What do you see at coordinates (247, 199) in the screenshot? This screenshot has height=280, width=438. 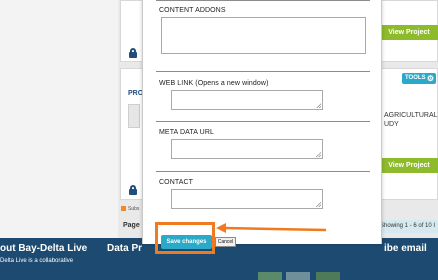 I see `contact-field` at bounding box center [247, 199].